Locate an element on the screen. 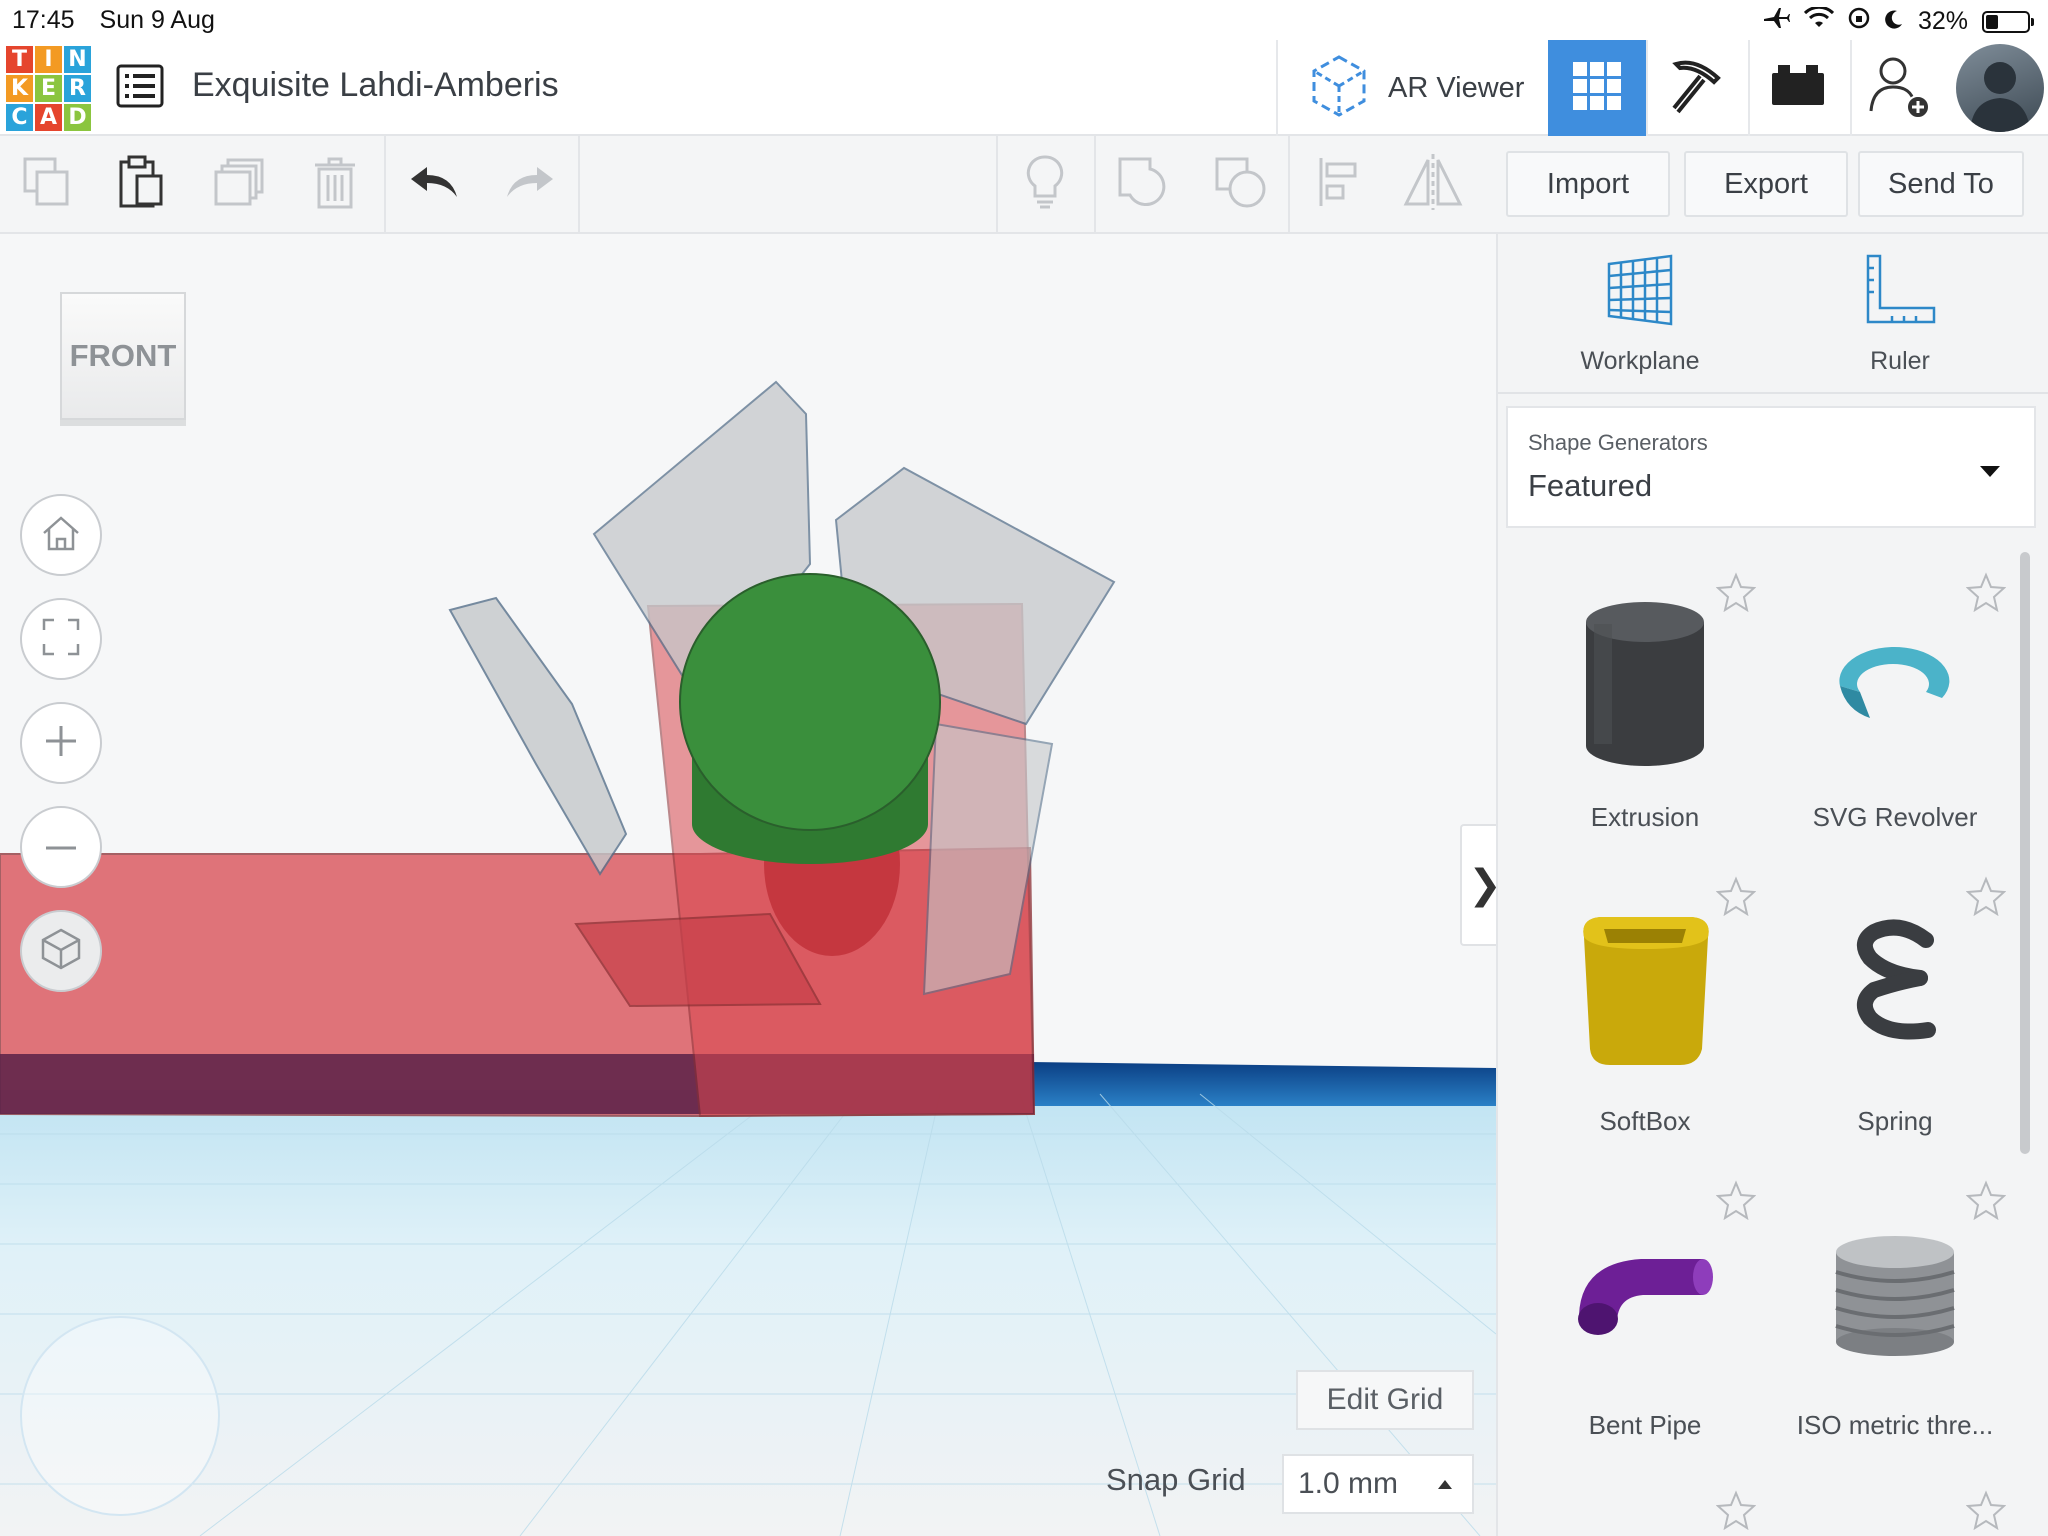 The height and width of the screenshot is (1536, 2048). tinkercad-logo: TIN KER CAD is located at coordinates (48, 88).